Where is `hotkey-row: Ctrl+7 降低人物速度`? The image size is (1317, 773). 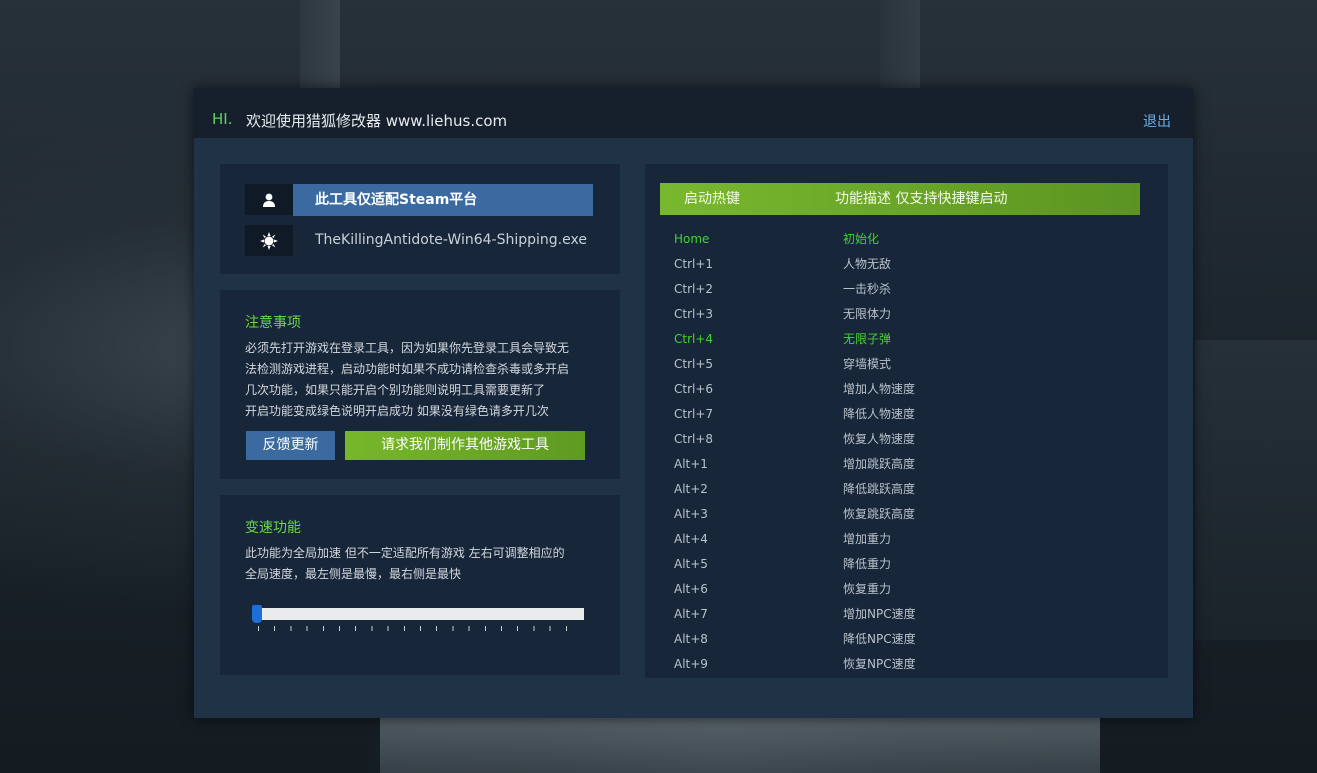
hotkey-row: Ctrl+7 降低人物速度 is located at coordinates (909, 414).